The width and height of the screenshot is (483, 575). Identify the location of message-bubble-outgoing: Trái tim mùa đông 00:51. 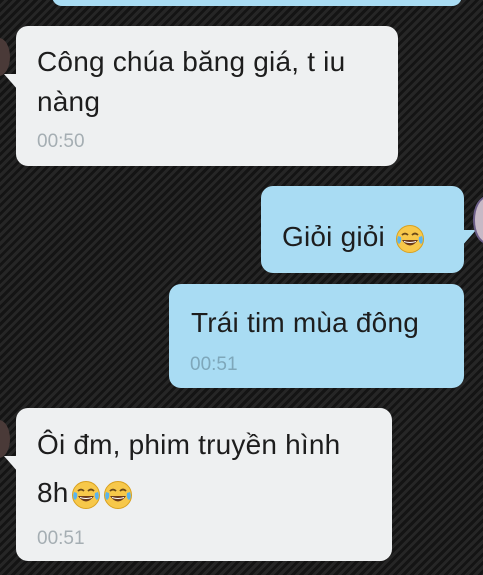
(316, 336).